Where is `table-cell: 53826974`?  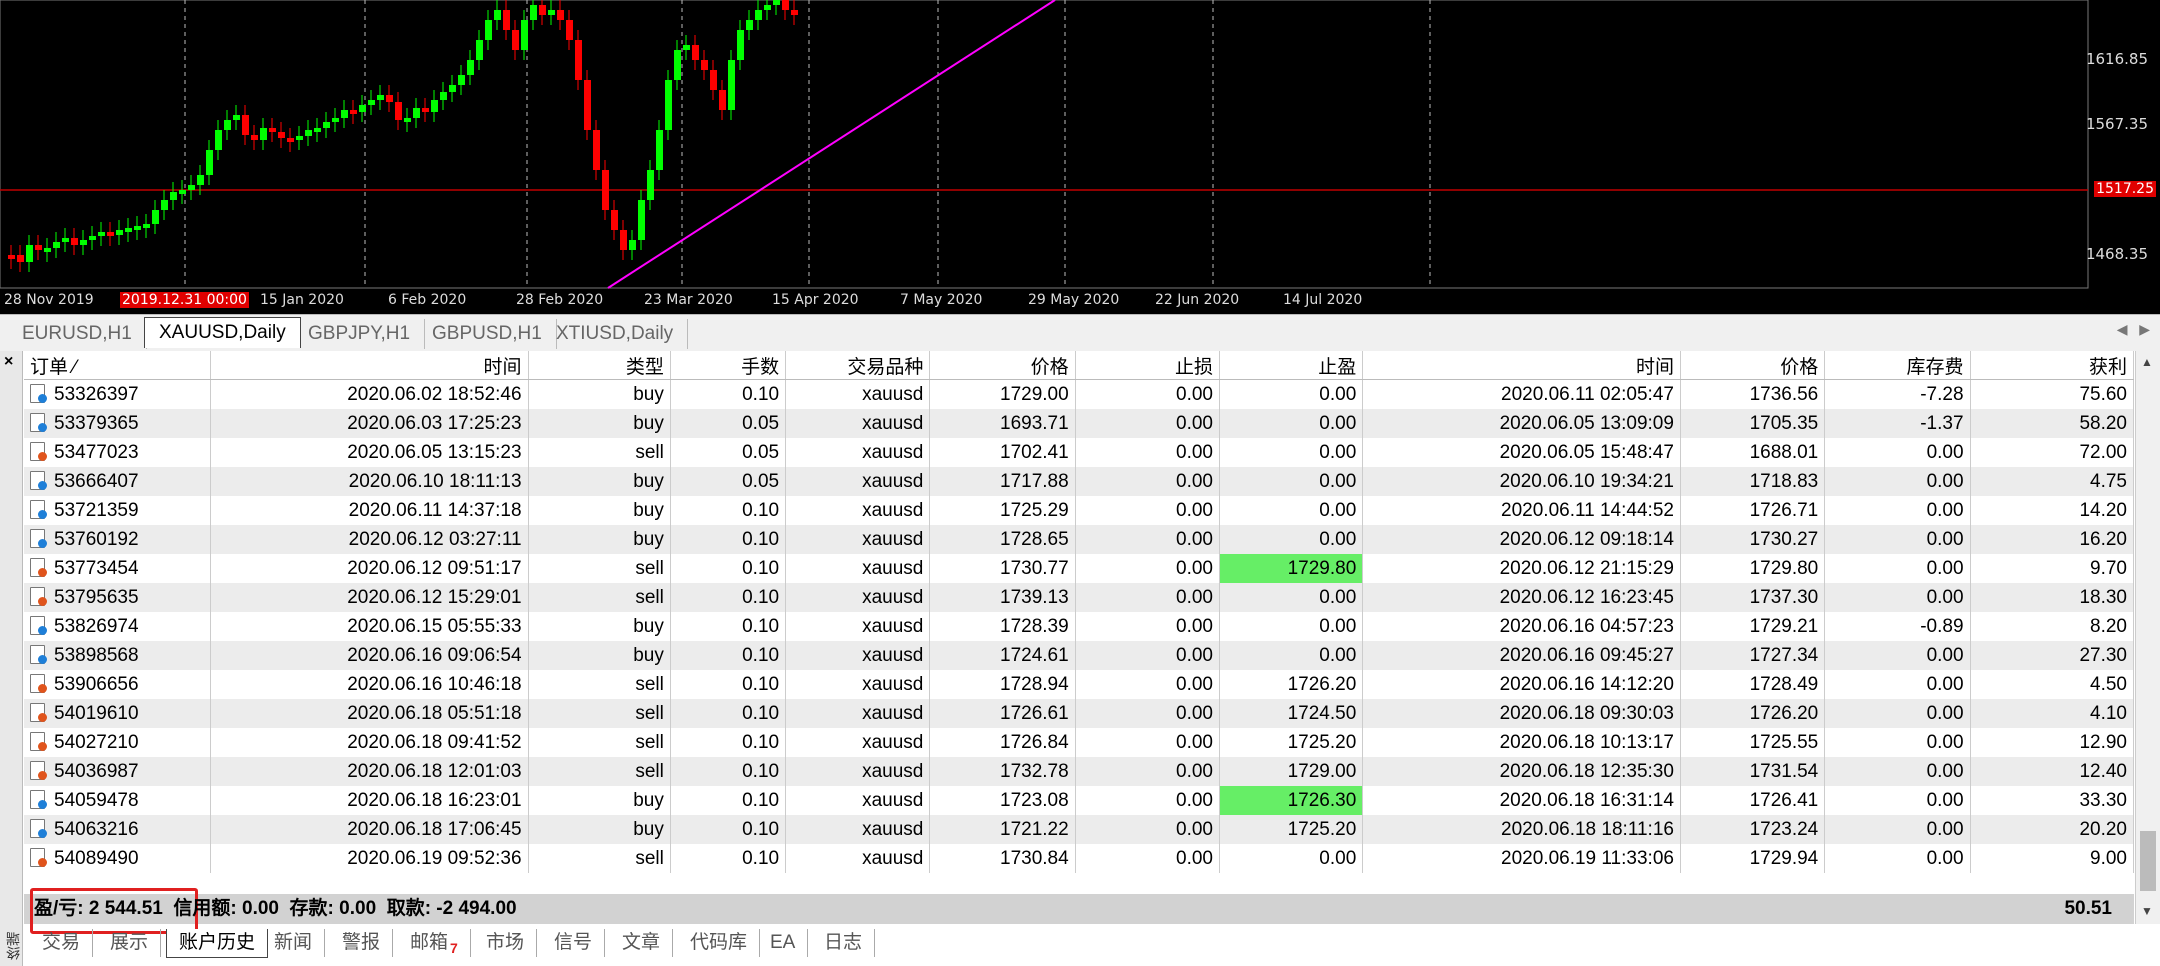 table-cell: 53826974 is located at coordinates (117, 626).